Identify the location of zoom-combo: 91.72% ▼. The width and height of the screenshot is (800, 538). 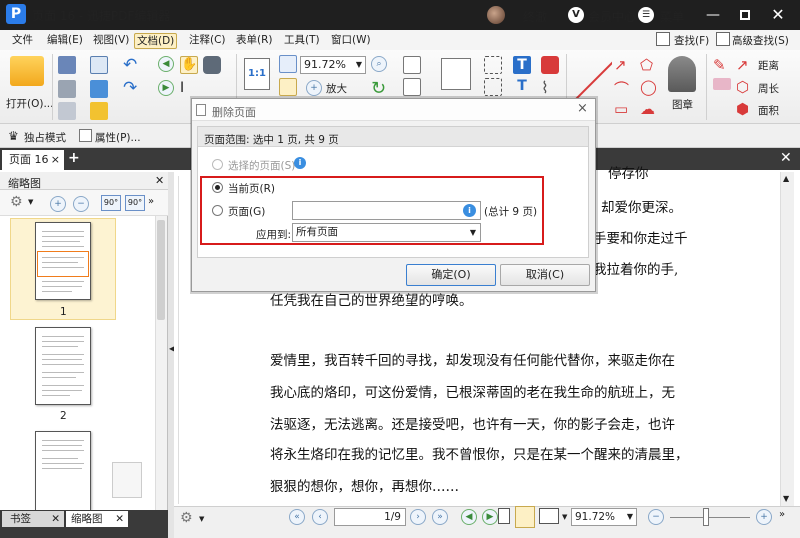
(333, 65).